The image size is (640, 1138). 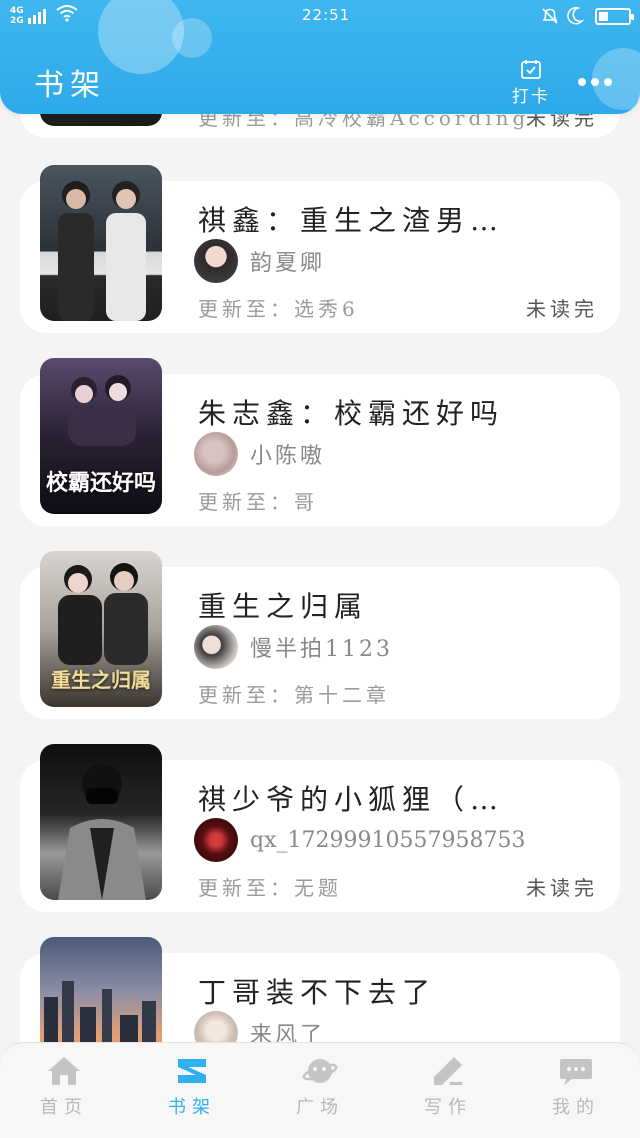 What do you see at coordinates (388, 840) in the screenshot?
I see `author-name: qx_17299910557958753` at bounding box center [388, 840].